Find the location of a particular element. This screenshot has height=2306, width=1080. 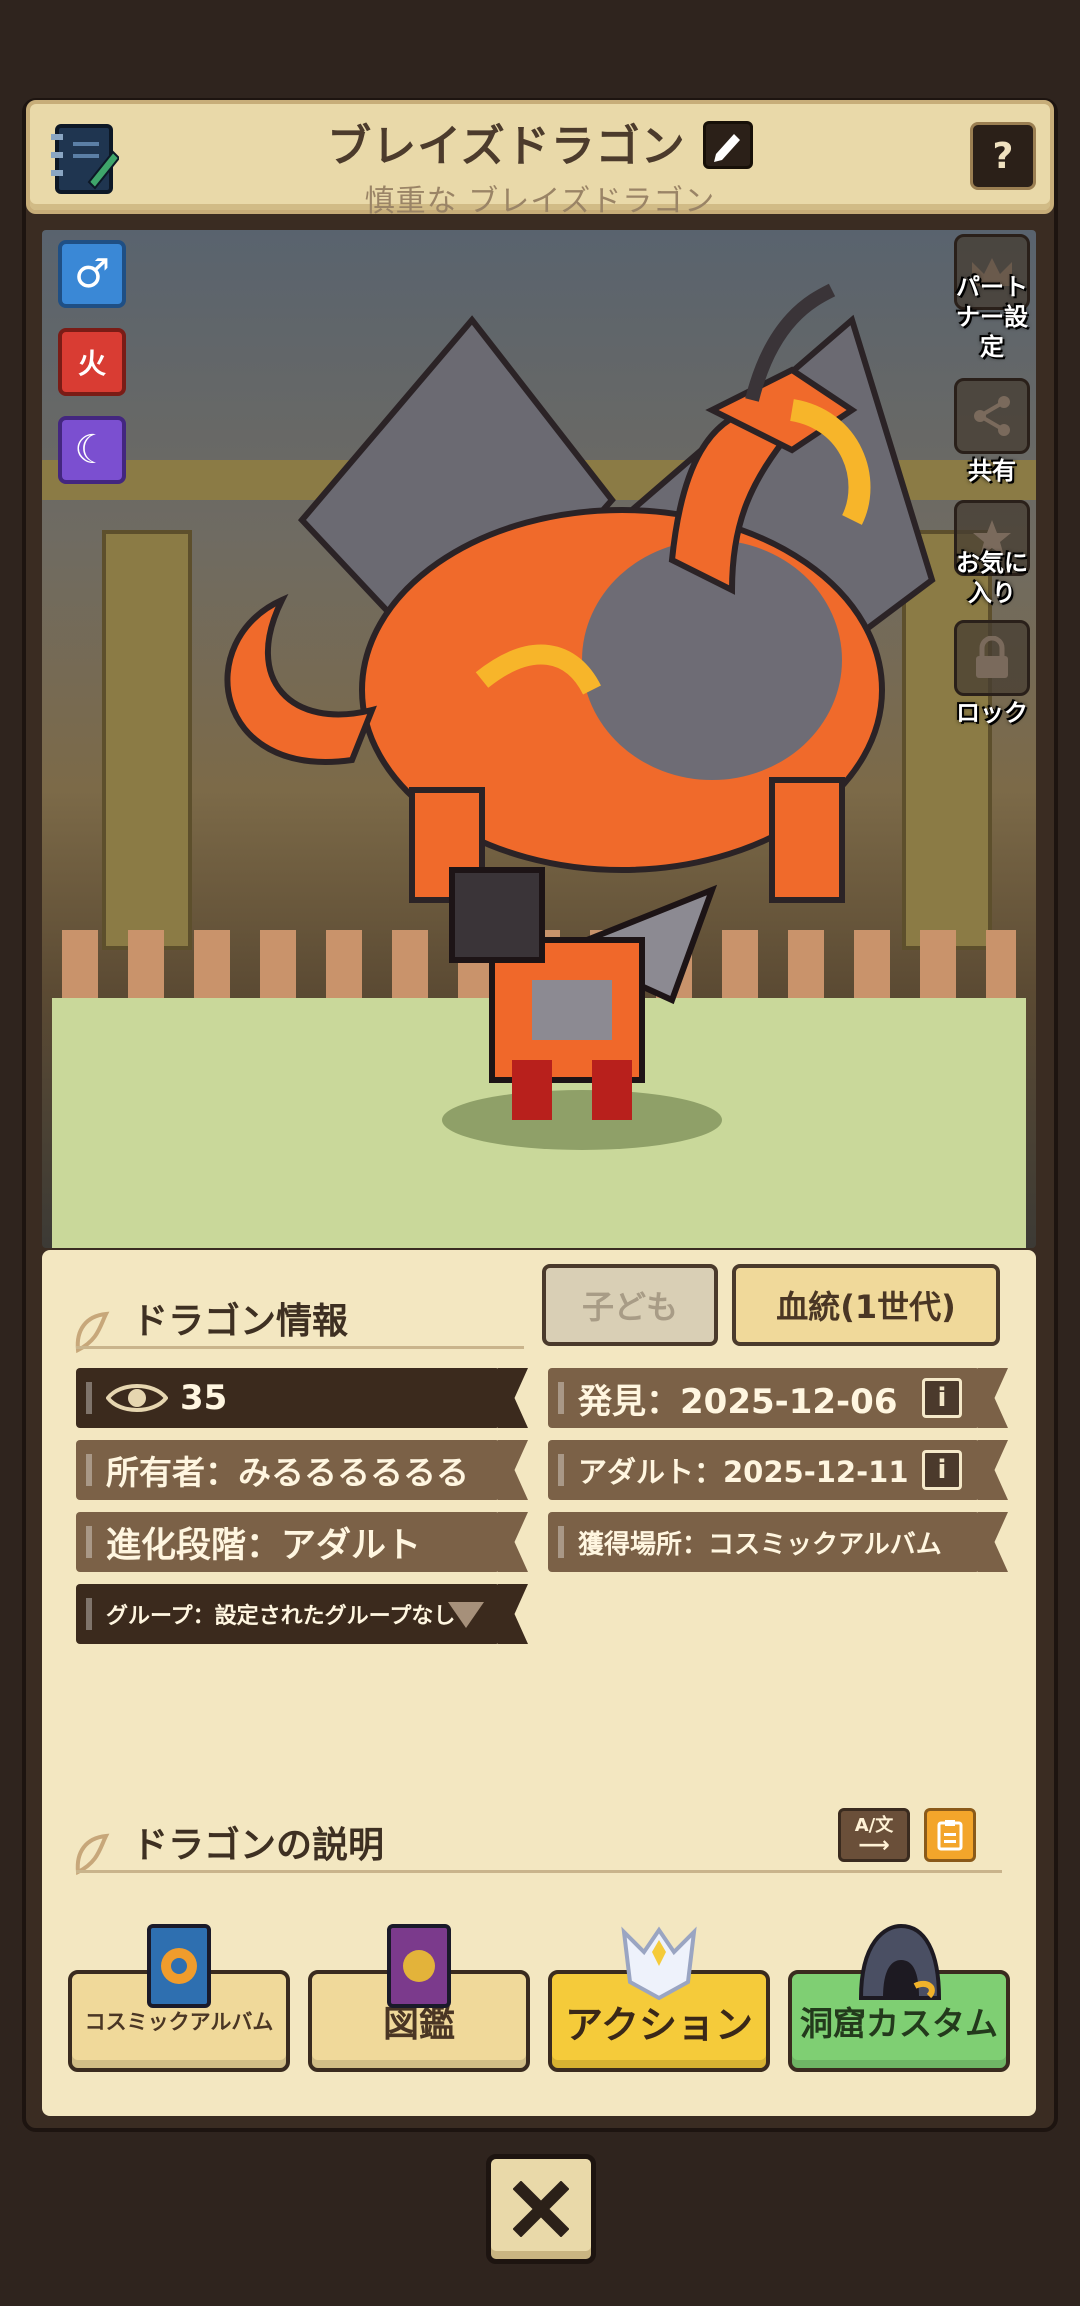

lock-icon is located at coordinates (992, 658).